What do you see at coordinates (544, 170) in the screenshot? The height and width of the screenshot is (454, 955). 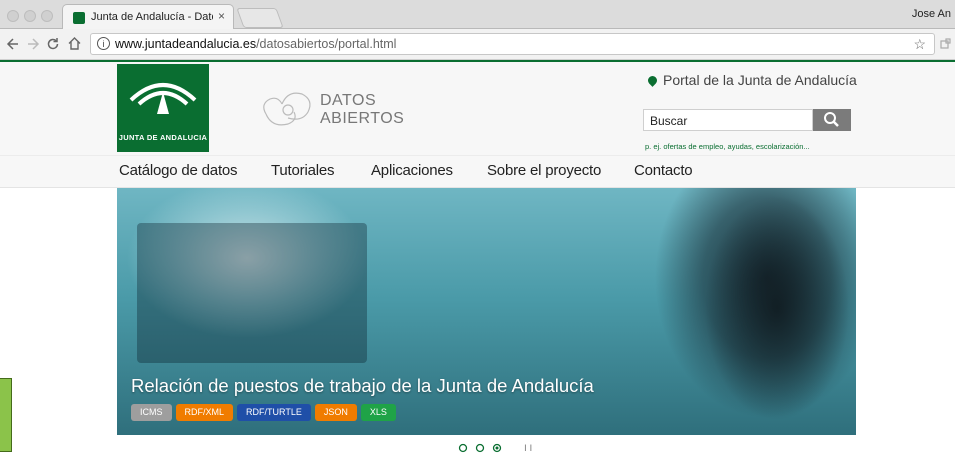 I see `nav-item-sobre-proyecto: Sobre el proyecto` at bounding box center [544, 170].